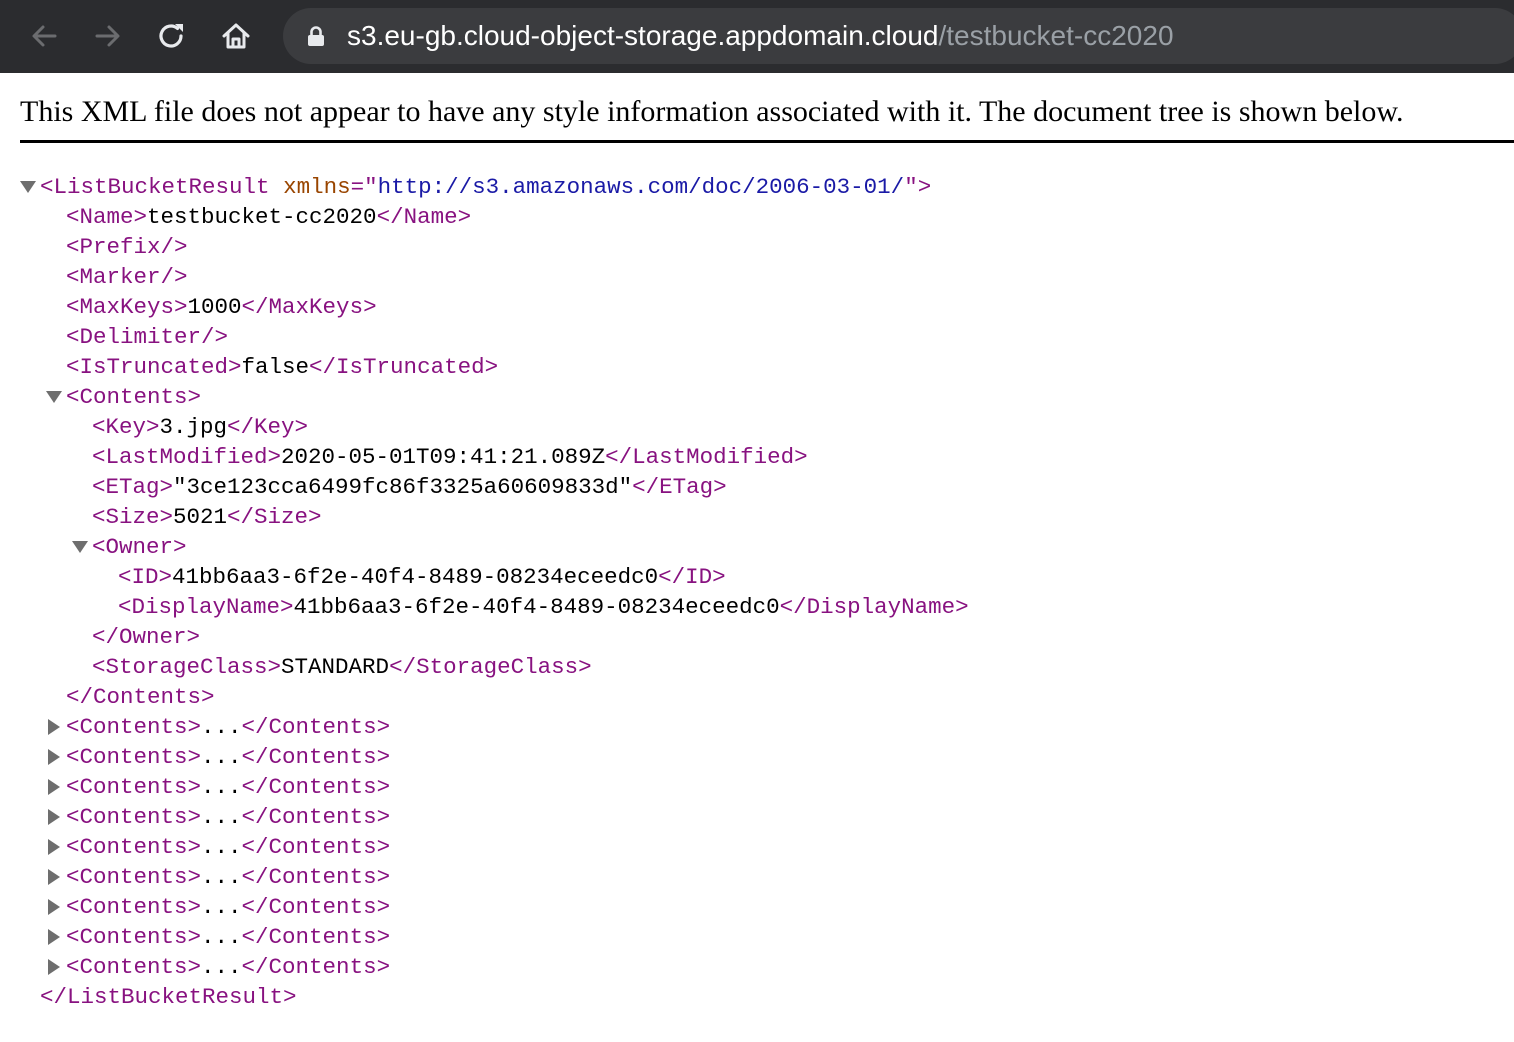 Image resolution: width=1514 pixels, height=1042 pixels. I want to click on forward-button, so click(108, 36).